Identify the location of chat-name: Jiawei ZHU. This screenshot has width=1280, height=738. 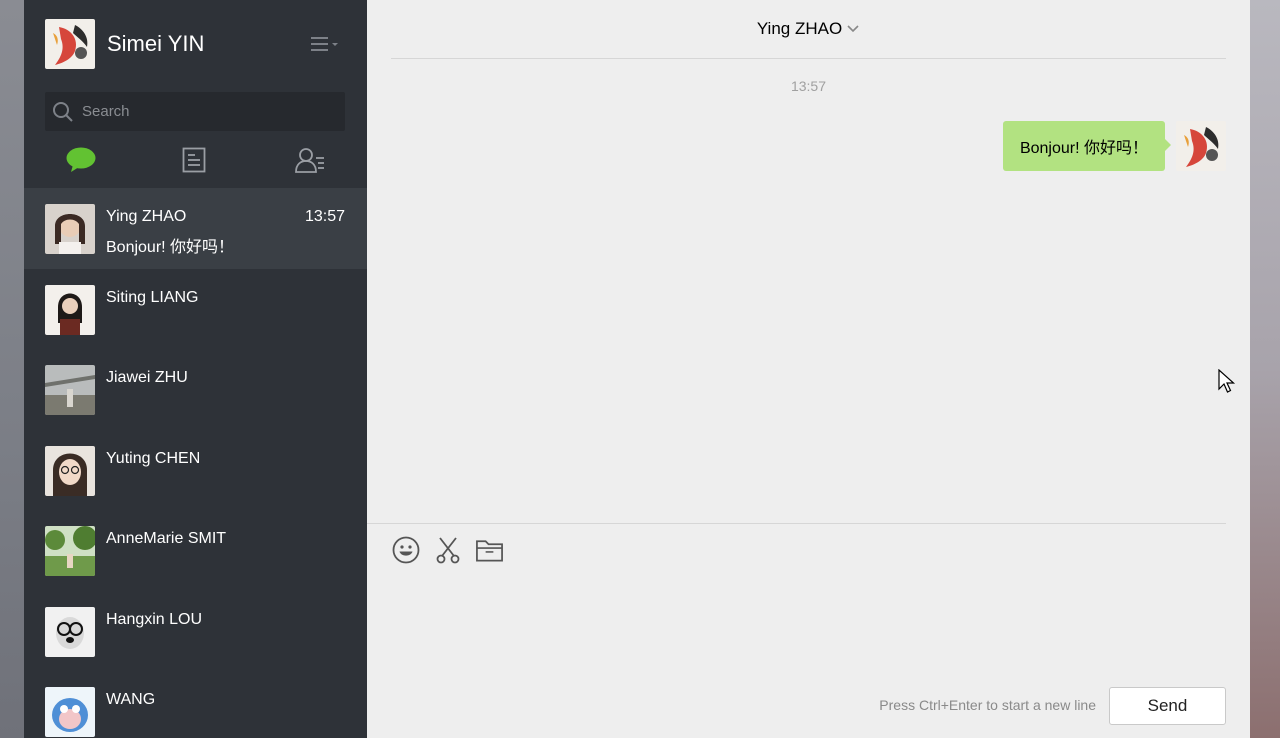
(147, 377).